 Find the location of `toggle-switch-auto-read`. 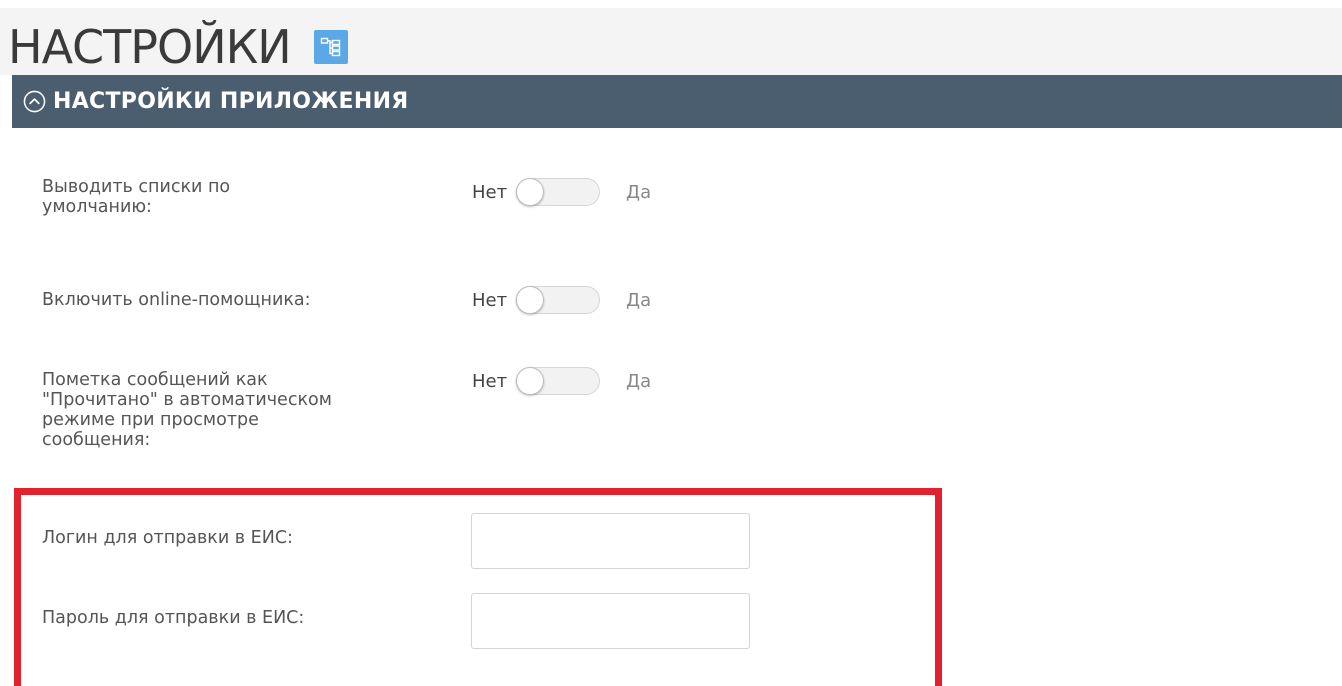

toggle-switch-auto-read is located at coordinates (558, 381).